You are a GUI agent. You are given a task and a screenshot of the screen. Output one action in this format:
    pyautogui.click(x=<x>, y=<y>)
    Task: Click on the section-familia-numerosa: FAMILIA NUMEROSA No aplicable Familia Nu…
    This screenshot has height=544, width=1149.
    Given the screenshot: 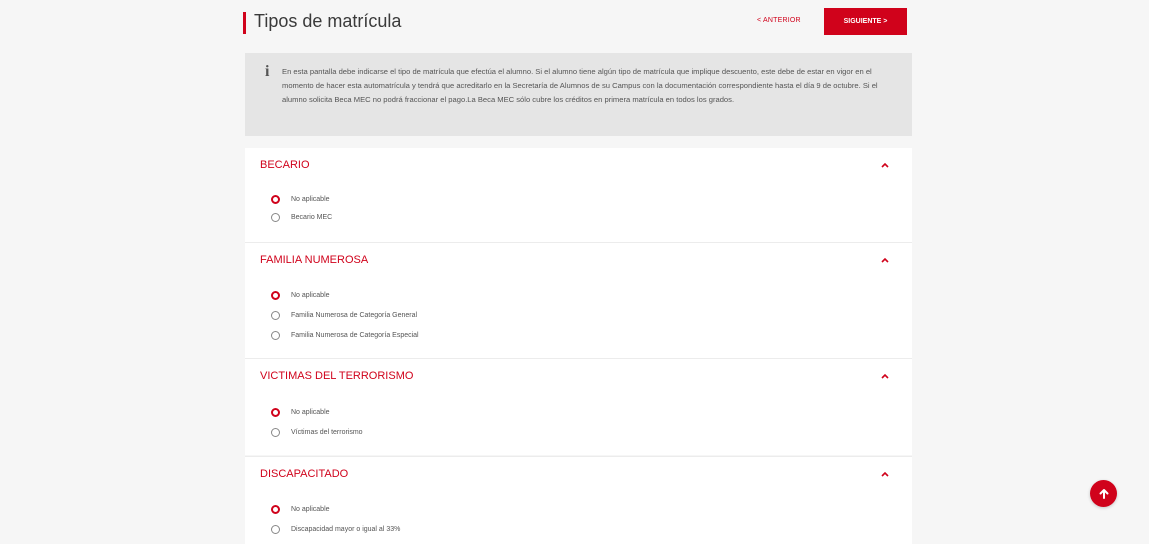 What is the action you would take?
    pyautogui.click(x=578, y=300)
    